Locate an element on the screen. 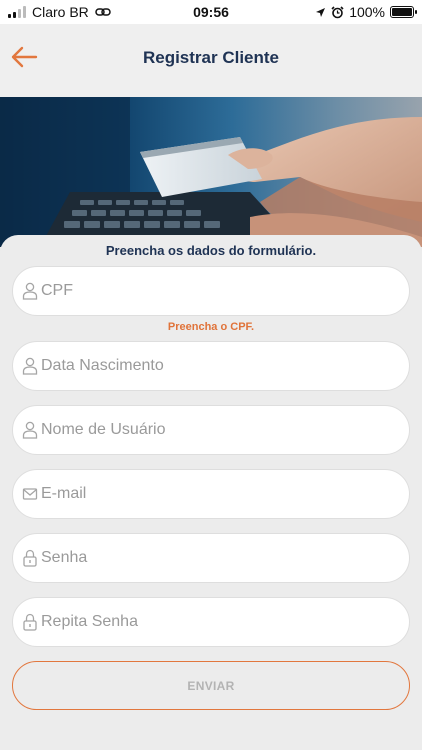 Image resolution: width=422 pixels, height=750 pixels. form-intro: Preencha os dados do formulário. is located at coordinates (211, 250).